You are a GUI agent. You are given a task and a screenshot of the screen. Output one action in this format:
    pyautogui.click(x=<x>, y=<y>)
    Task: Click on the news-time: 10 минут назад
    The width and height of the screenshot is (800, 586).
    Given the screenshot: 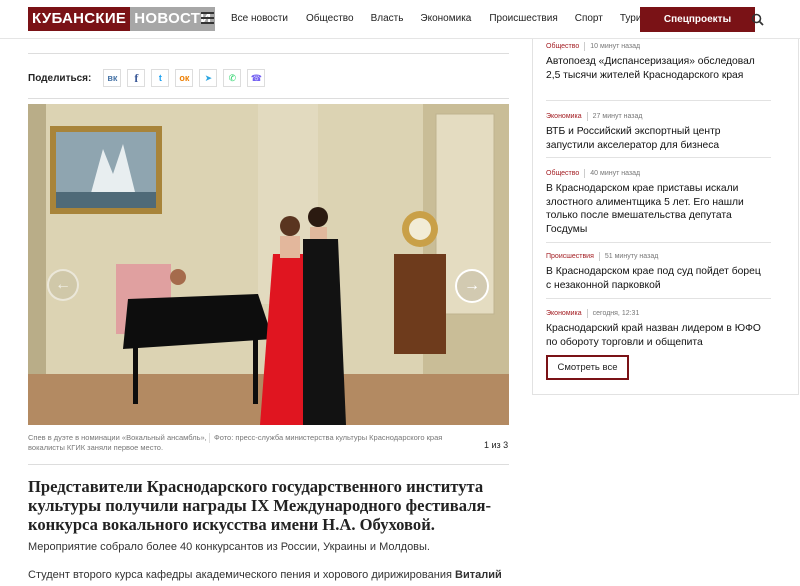 What is the action you would take?
    pyautogui.click(x=615, y=46)
    